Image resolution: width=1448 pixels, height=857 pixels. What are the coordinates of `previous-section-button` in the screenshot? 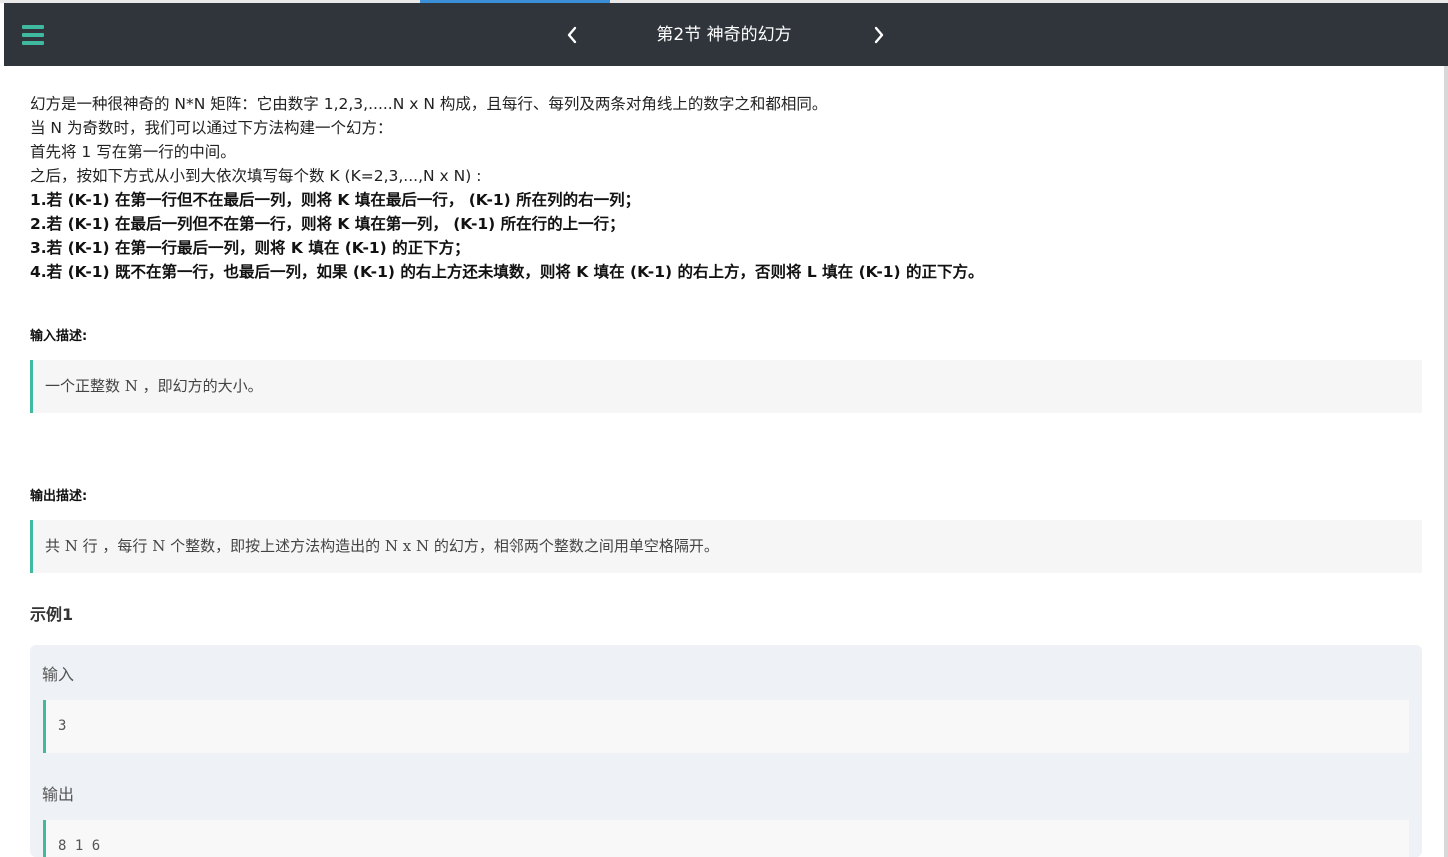 It's located at (572, 35).